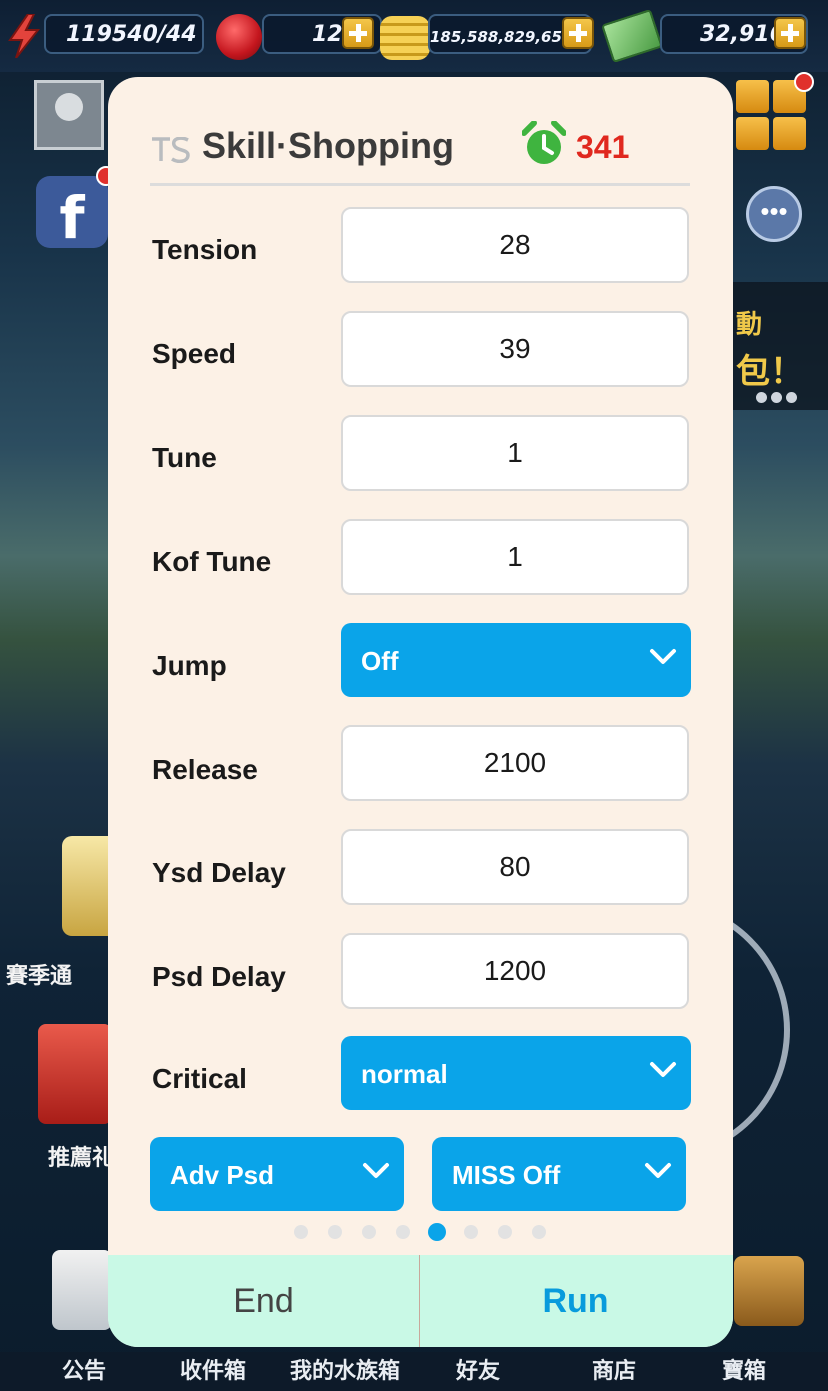 The height and width of the screenshot is (1391, 828). I want to click on ts-logo-icon, so click(171, 150).